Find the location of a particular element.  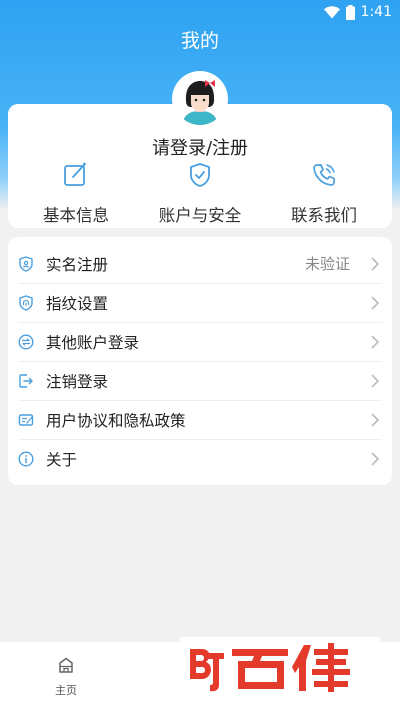

phone-icon is located at coordinates (324, 175).